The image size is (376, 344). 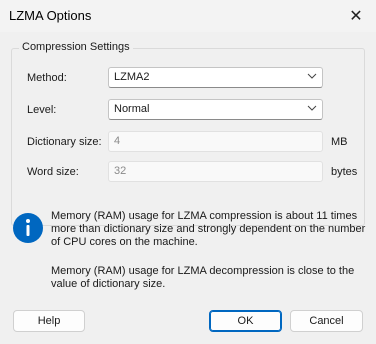 I want to click on help-button: Help, so click(x=49, y=321).